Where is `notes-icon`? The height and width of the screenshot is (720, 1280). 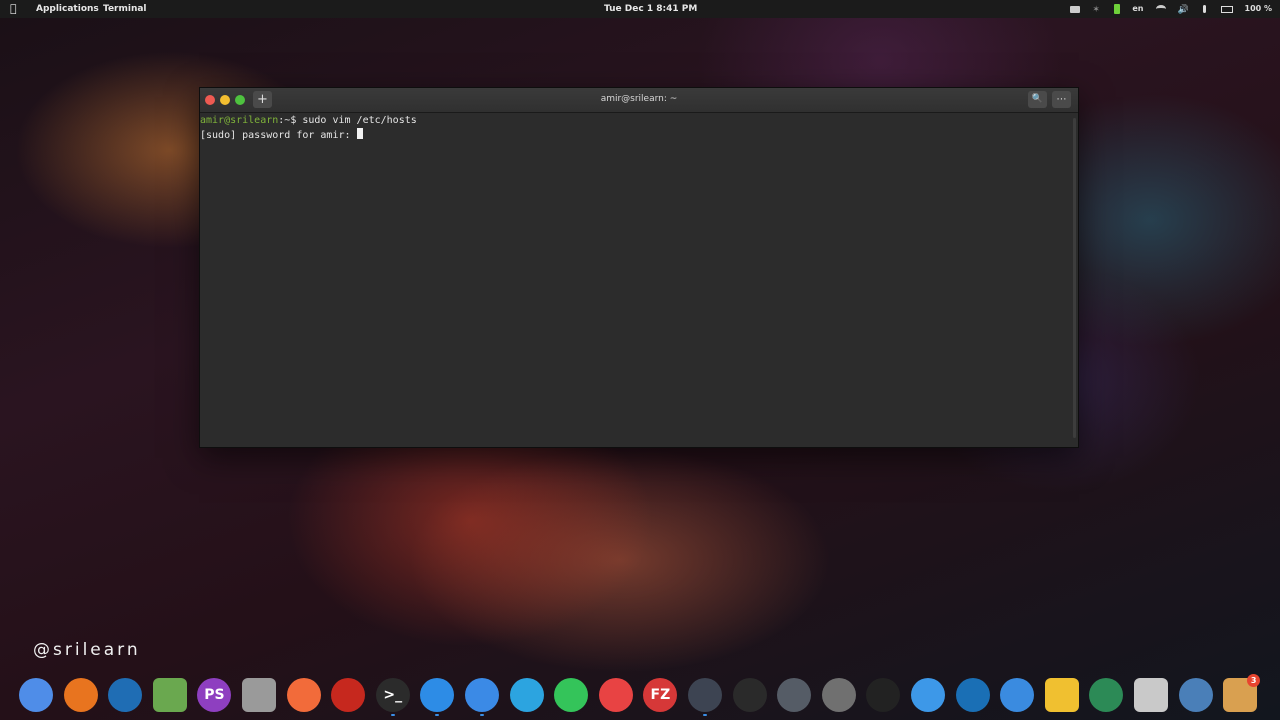
notes-icon is located at coordinates (1061, 695).